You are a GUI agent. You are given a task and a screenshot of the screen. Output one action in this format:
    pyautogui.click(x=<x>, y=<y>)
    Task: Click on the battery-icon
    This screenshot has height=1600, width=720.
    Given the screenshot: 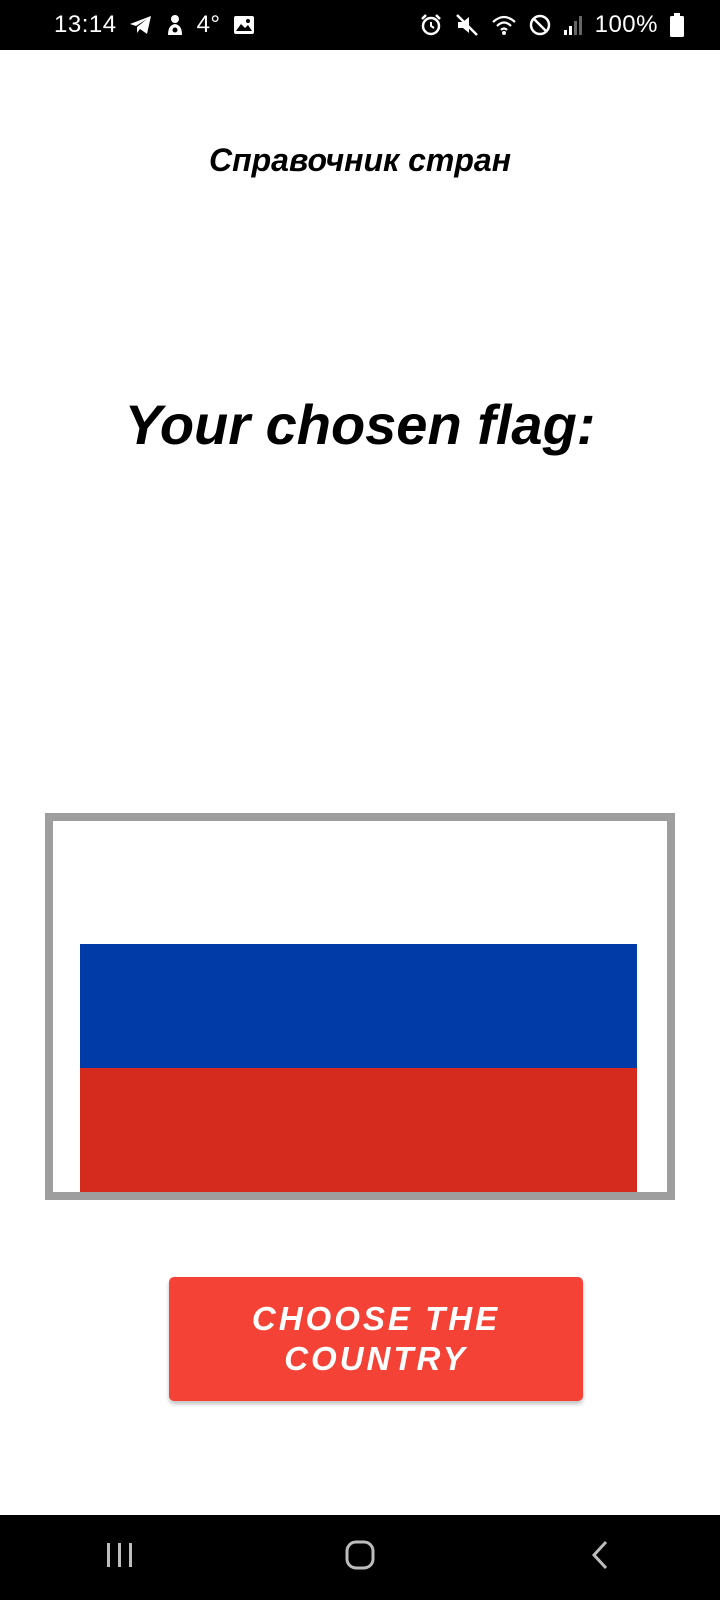 What is the action you would take?
    pyautogui.click(x=677, y=25)
    